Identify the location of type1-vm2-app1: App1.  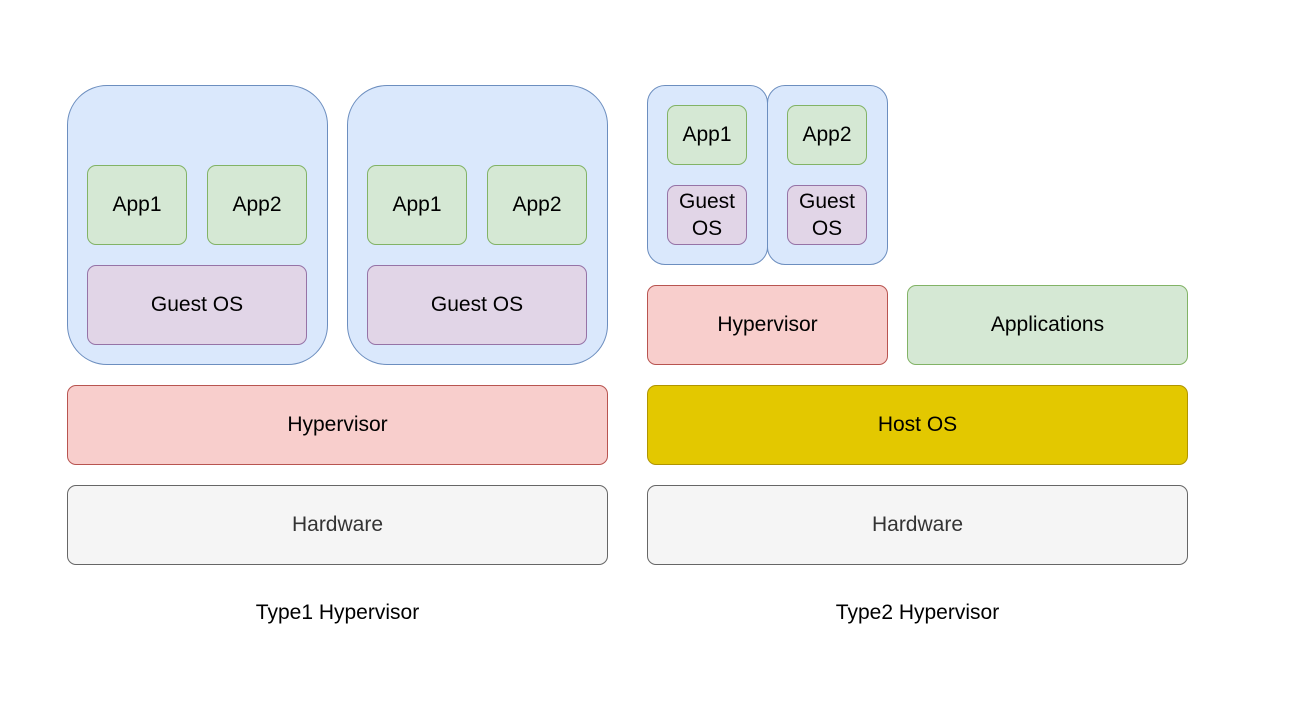
(417, 205).